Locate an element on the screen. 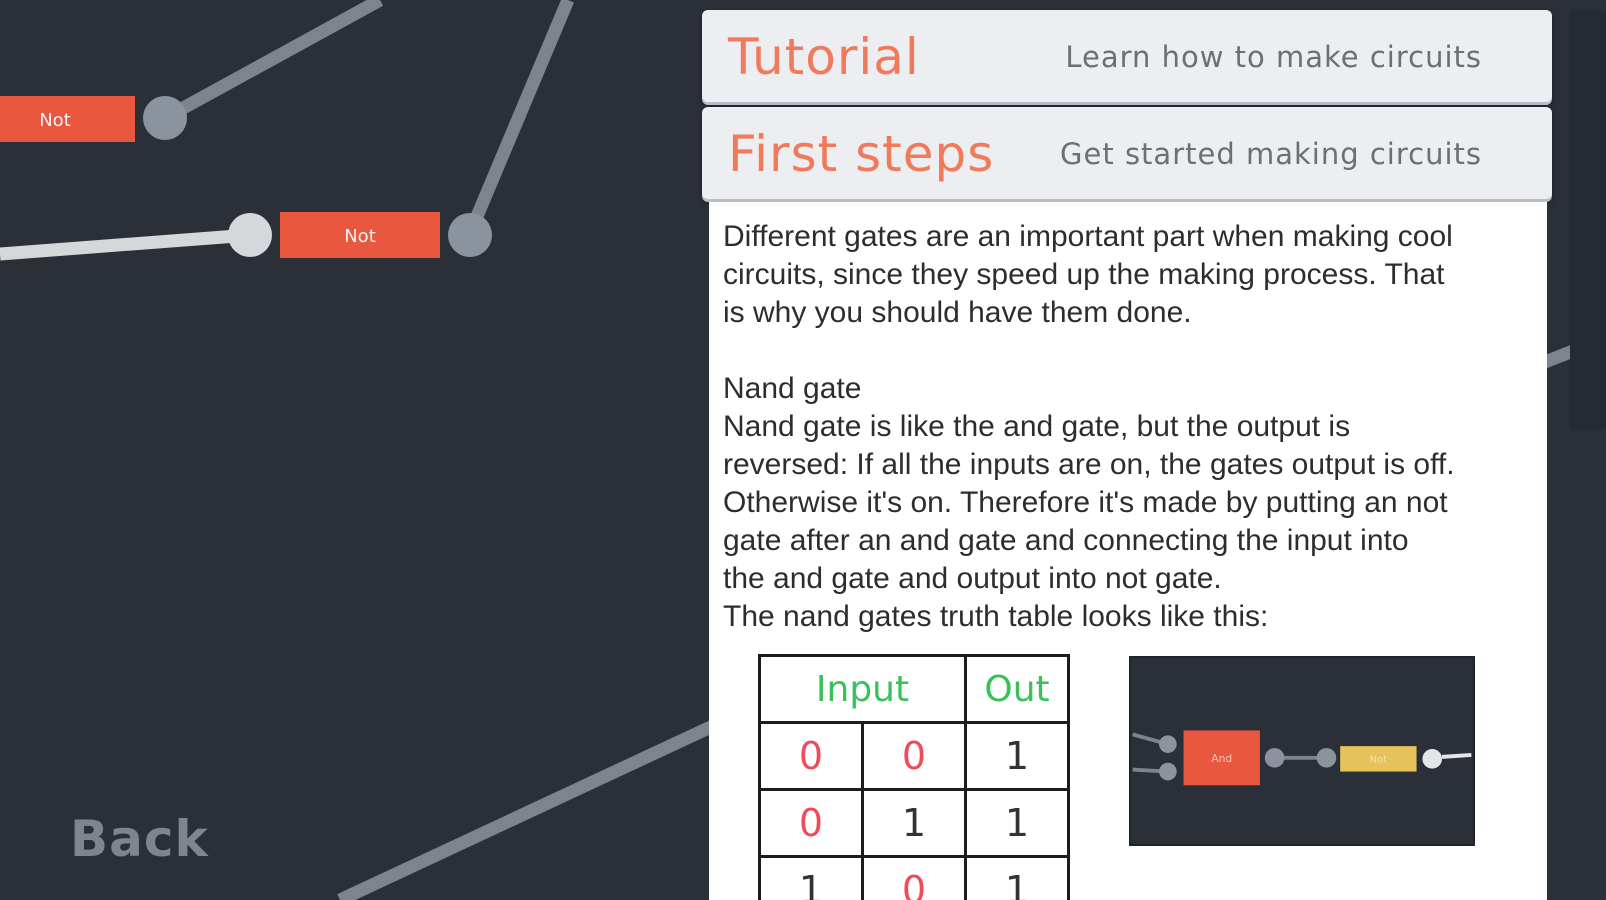 This screenshot has height=900, width=1606. back-button: Back is located at coordinates (139, 839).